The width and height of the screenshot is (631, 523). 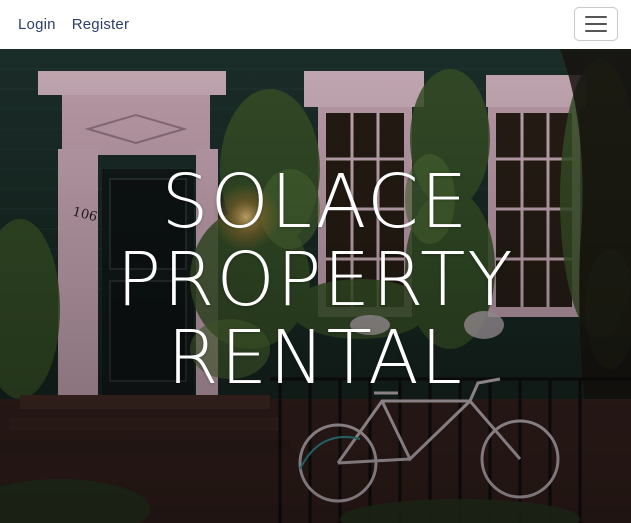 I want to click on hero-title-line: PROPERTY, so click(x=315, y=280).